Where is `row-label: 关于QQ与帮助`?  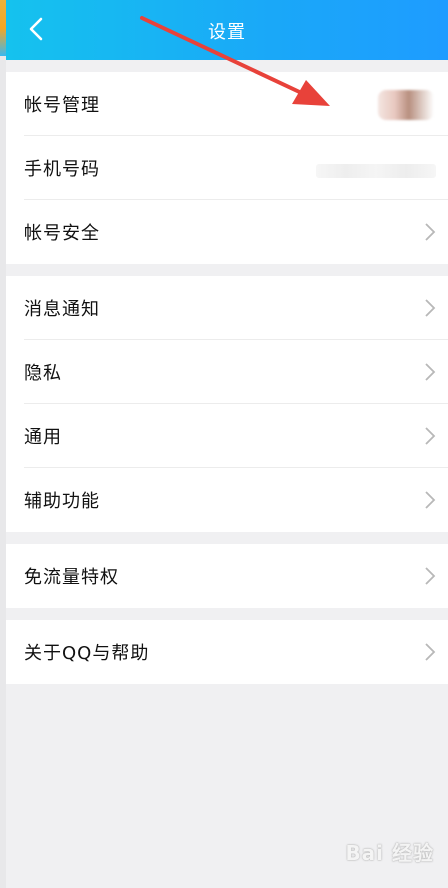
row-label: 关于QQ与帮助 is located at coordinates (87, 653).